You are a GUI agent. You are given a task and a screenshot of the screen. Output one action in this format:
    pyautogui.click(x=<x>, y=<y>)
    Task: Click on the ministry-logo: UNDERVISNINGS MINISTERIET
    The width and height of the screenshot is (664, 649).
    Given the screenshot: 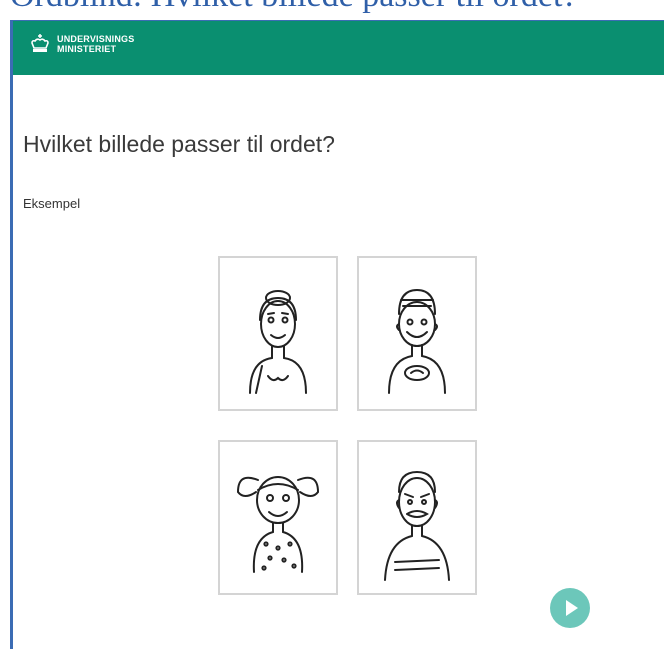 What is the action you would take?
    pyautogui.click(x=81, y=44)
    